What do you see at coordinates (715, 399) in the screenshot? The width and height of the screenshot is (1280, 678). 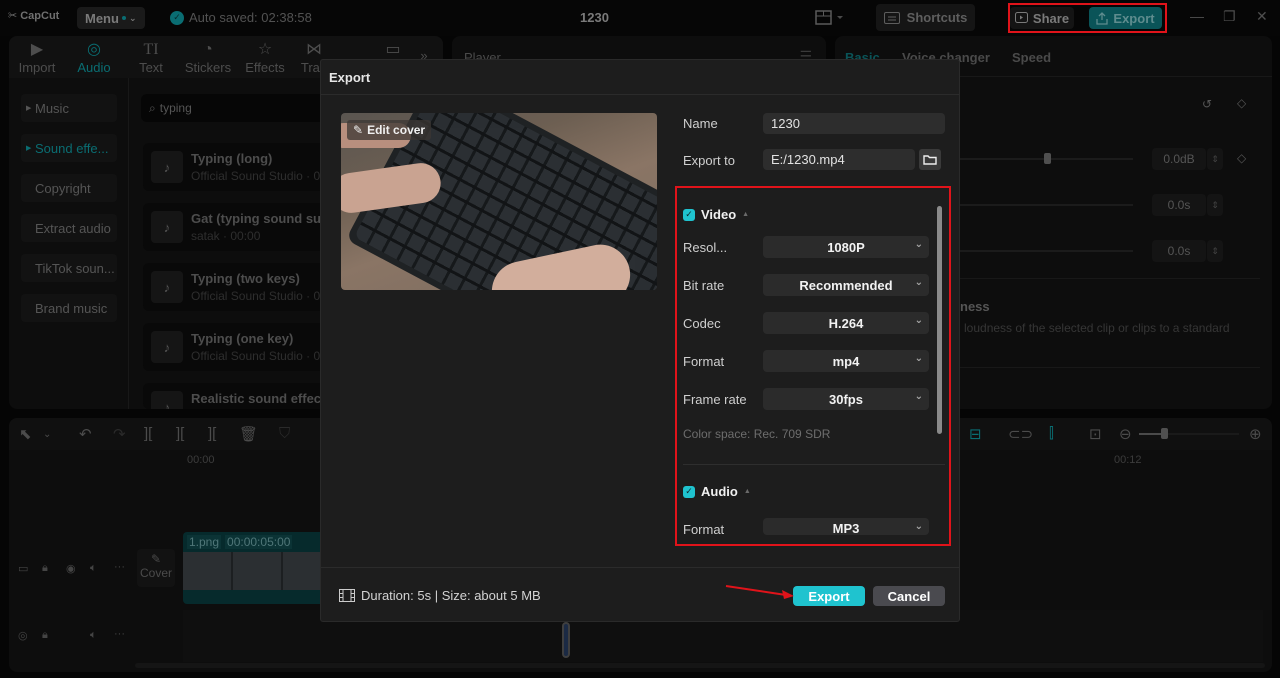 I see `framerate-label: Frame rate` at bounding box center [715, 399].